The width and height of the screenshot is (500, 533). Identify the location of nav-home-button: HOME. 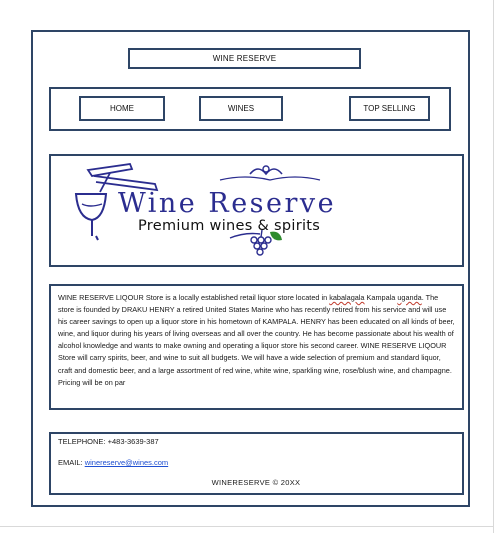
(122, 108).